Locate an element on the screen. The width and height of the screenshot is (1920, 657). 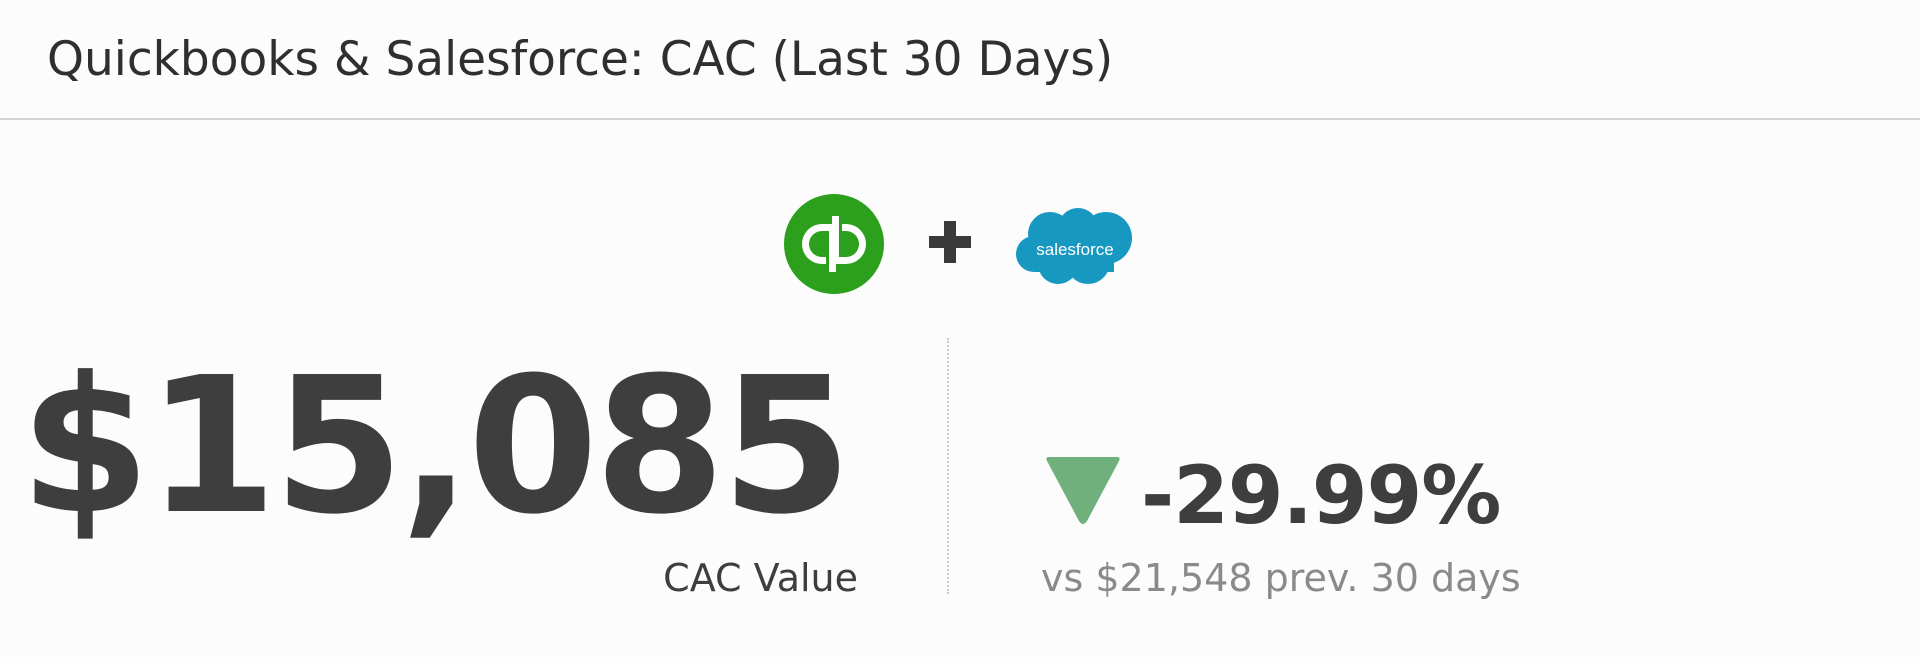
plus-icon is located at coordinates (950, 242).